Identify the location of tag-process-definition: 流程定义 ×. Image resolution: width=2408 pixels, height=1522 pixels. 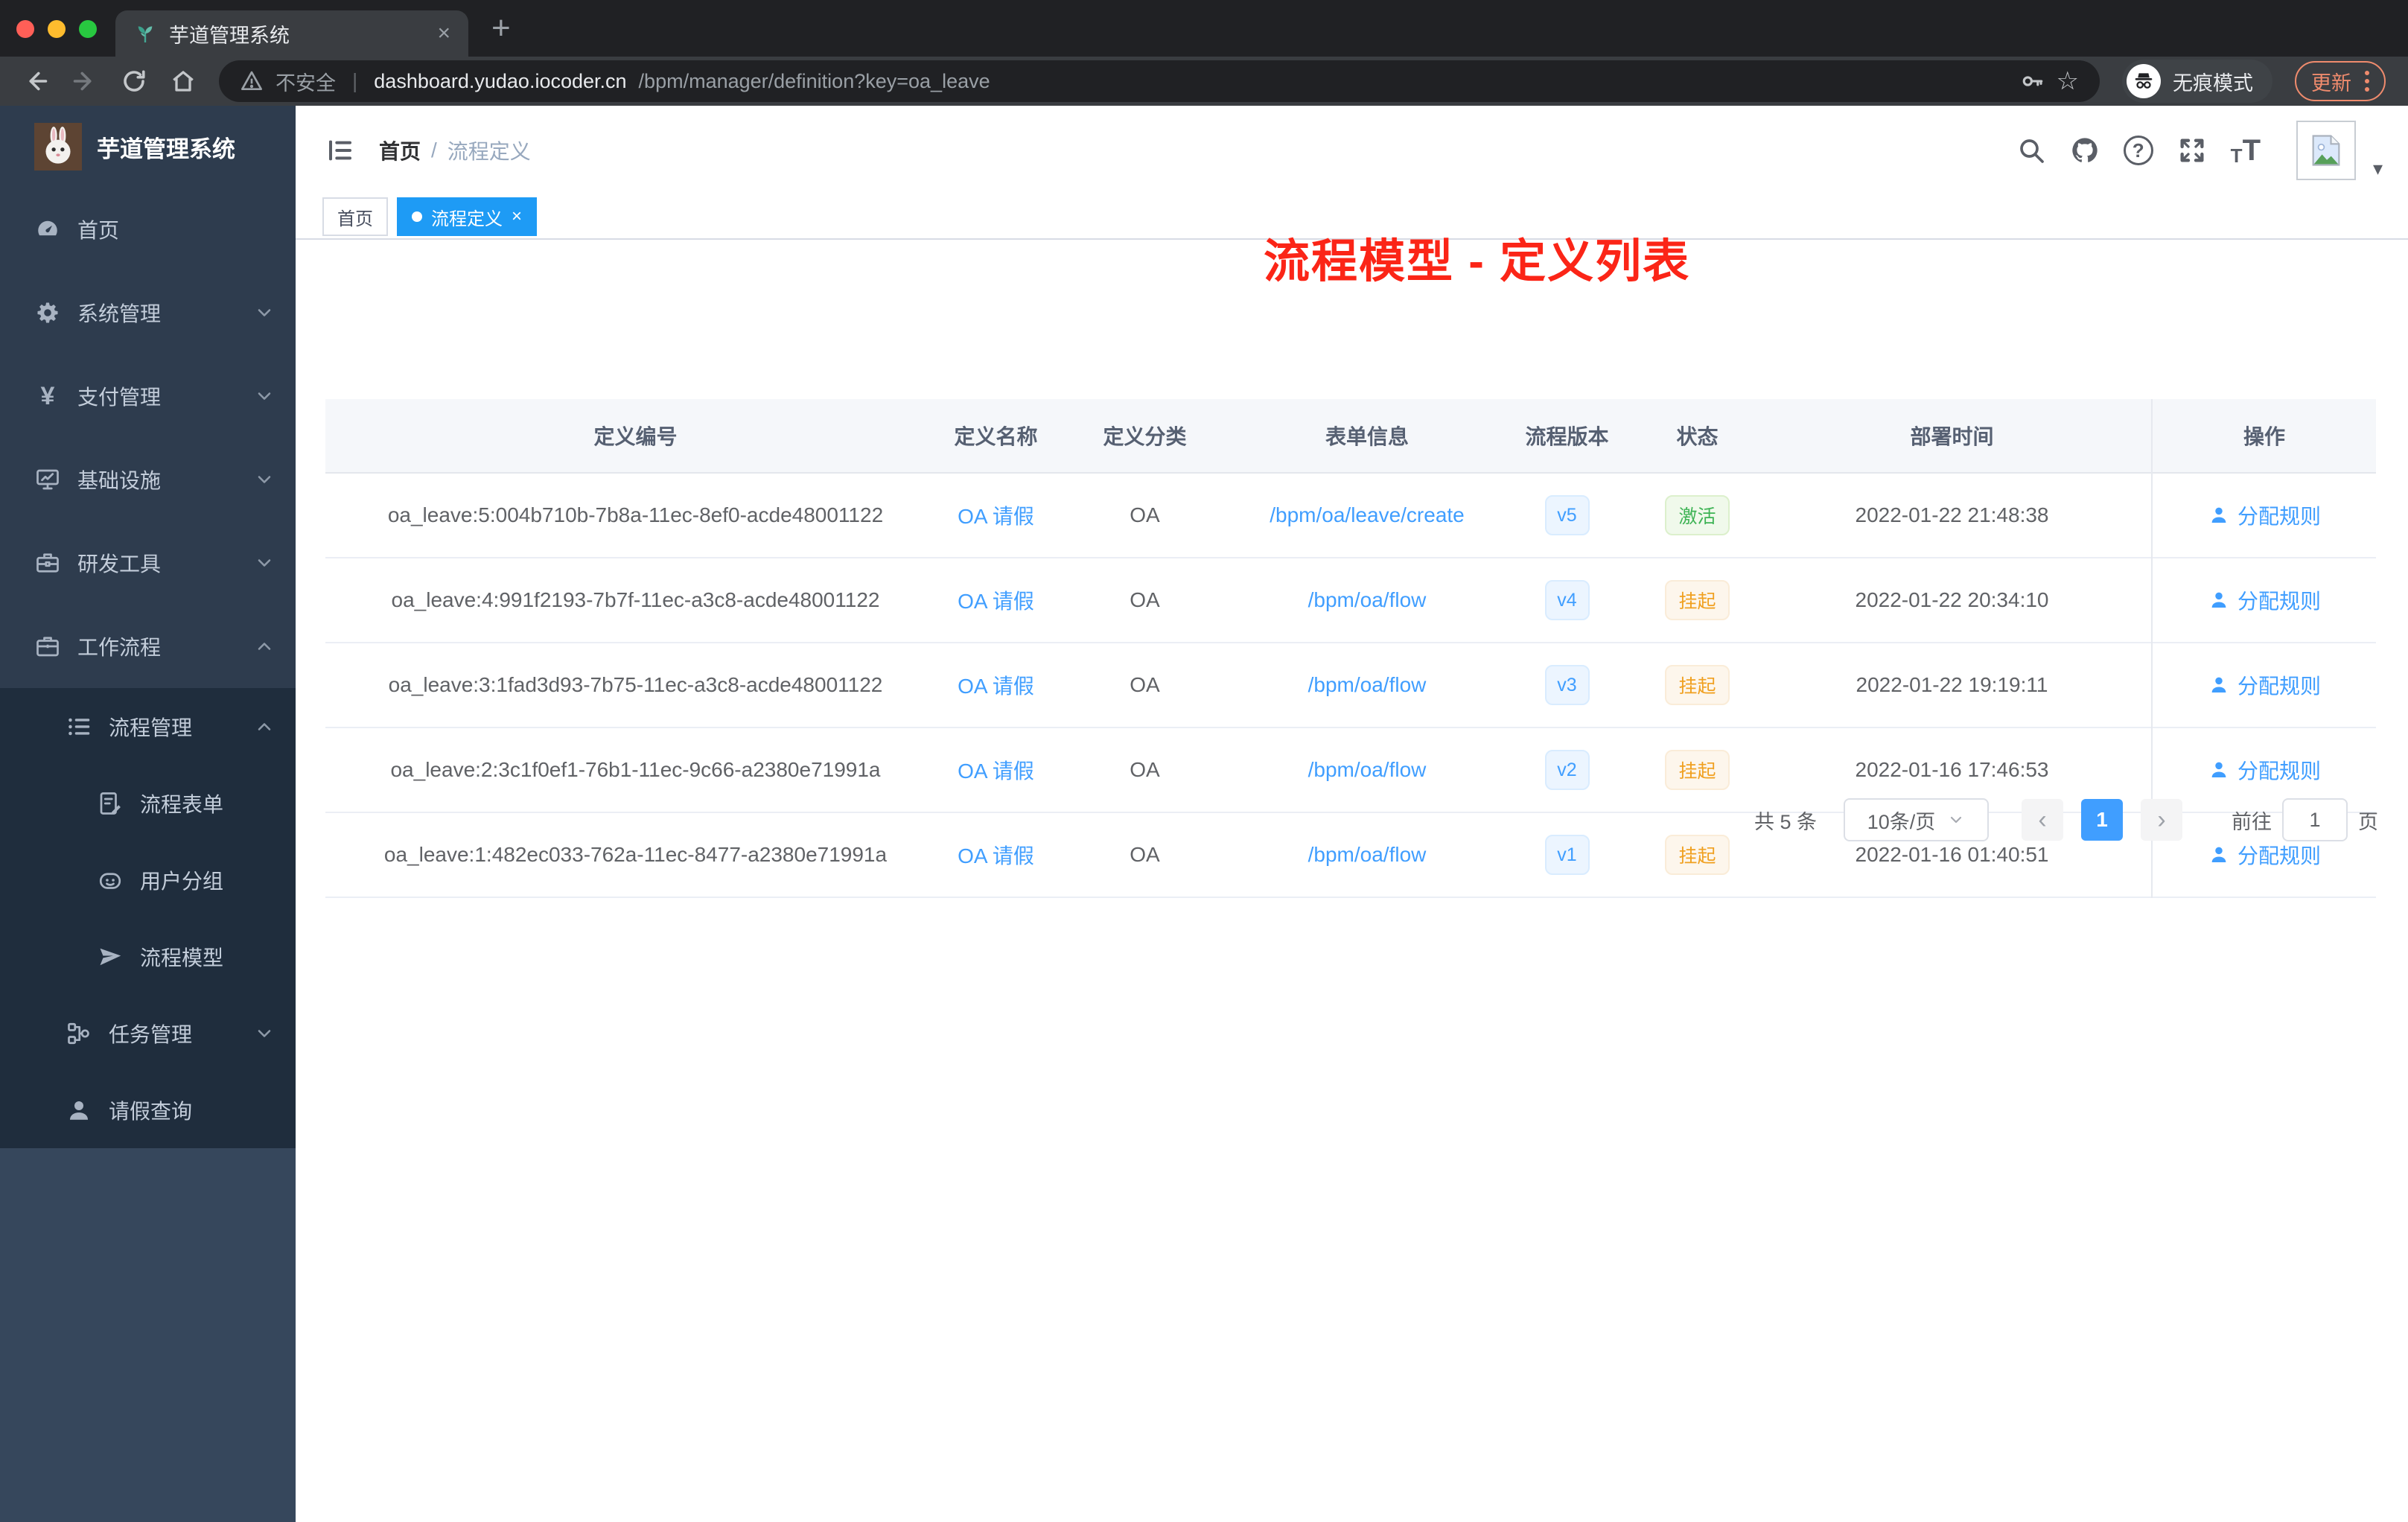
(467, 216).